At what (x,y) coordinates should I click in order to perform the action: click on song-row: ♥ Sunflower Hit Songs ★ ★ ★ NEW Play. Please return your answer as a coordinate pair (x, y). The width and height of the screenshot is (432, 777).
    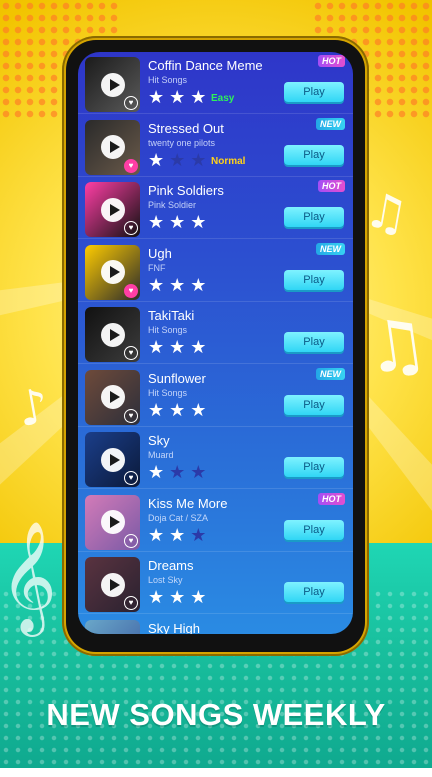
    Looking at the image, I should click on (215, 396).